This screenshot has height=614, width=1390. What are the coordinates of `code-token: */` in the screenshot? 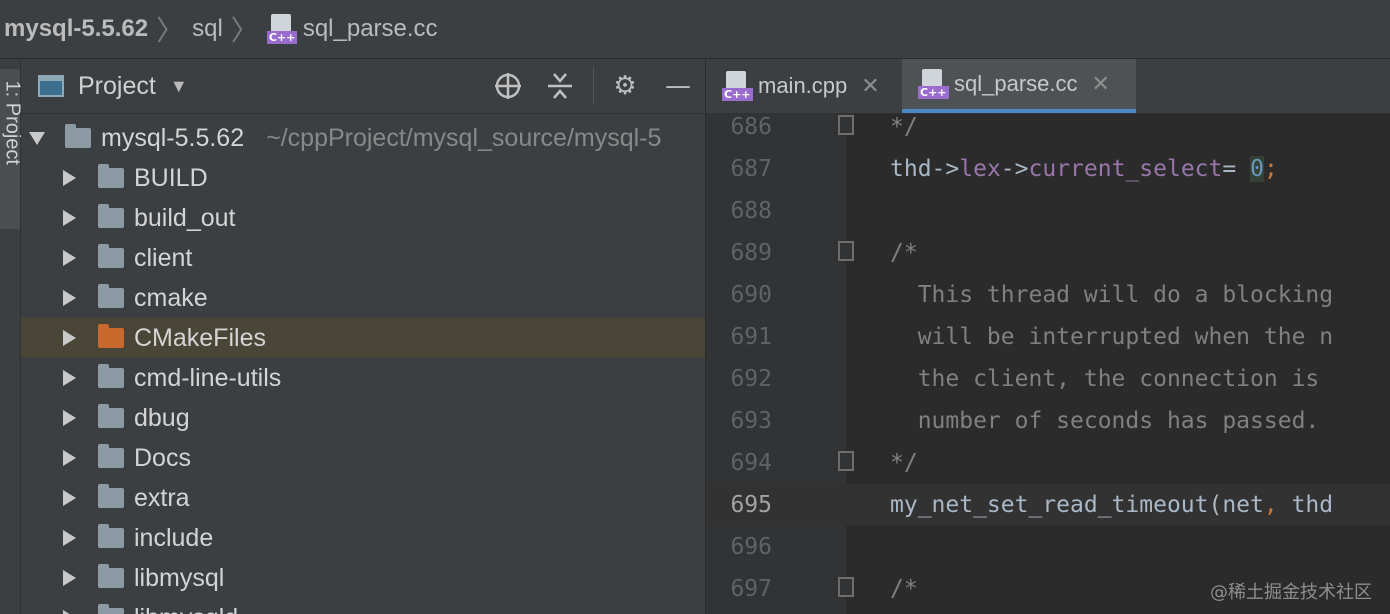 It's located at (904, 463).